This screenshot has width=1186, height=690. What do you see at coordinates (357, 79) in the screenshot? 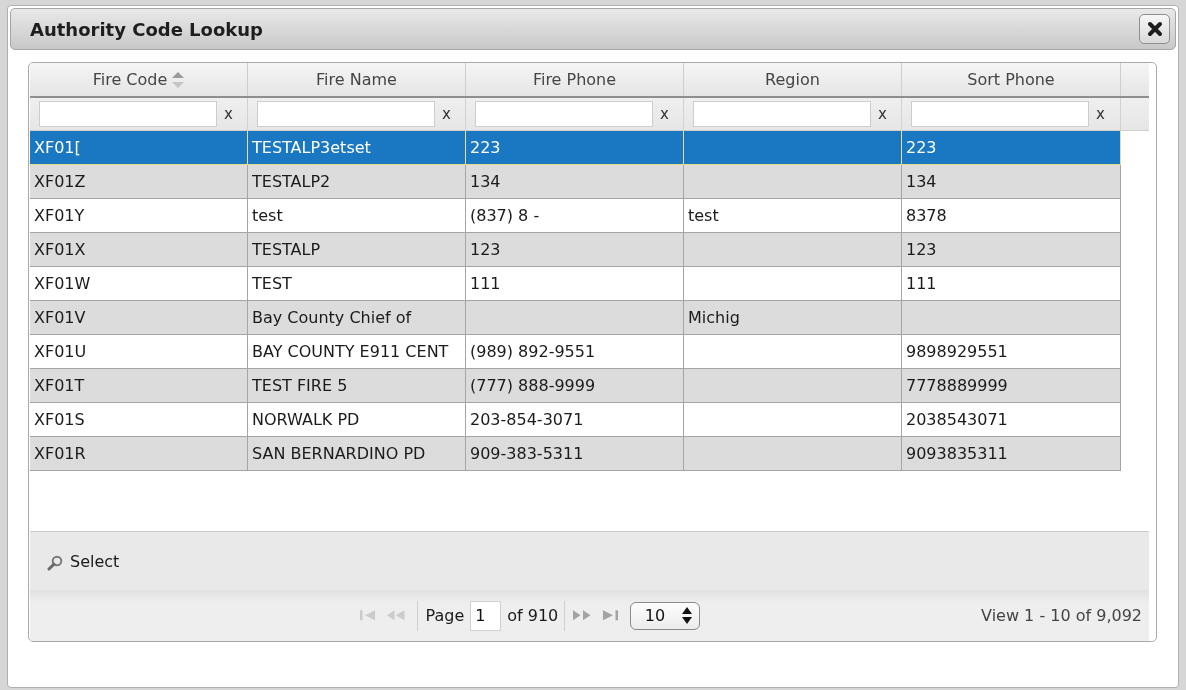
I see `column-header: Fire Name` at bounding box center [357, 79].